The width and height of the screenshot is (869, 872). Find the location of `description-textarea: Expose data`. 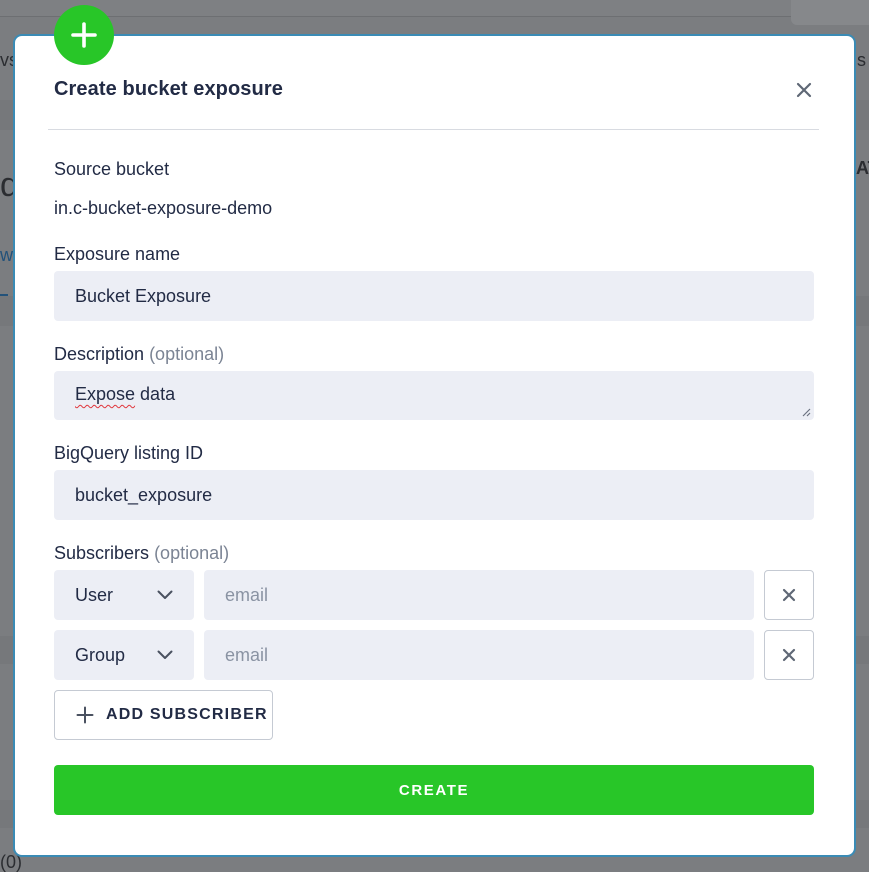

description-textarea: Expose data is located at coordinates (434, 395).